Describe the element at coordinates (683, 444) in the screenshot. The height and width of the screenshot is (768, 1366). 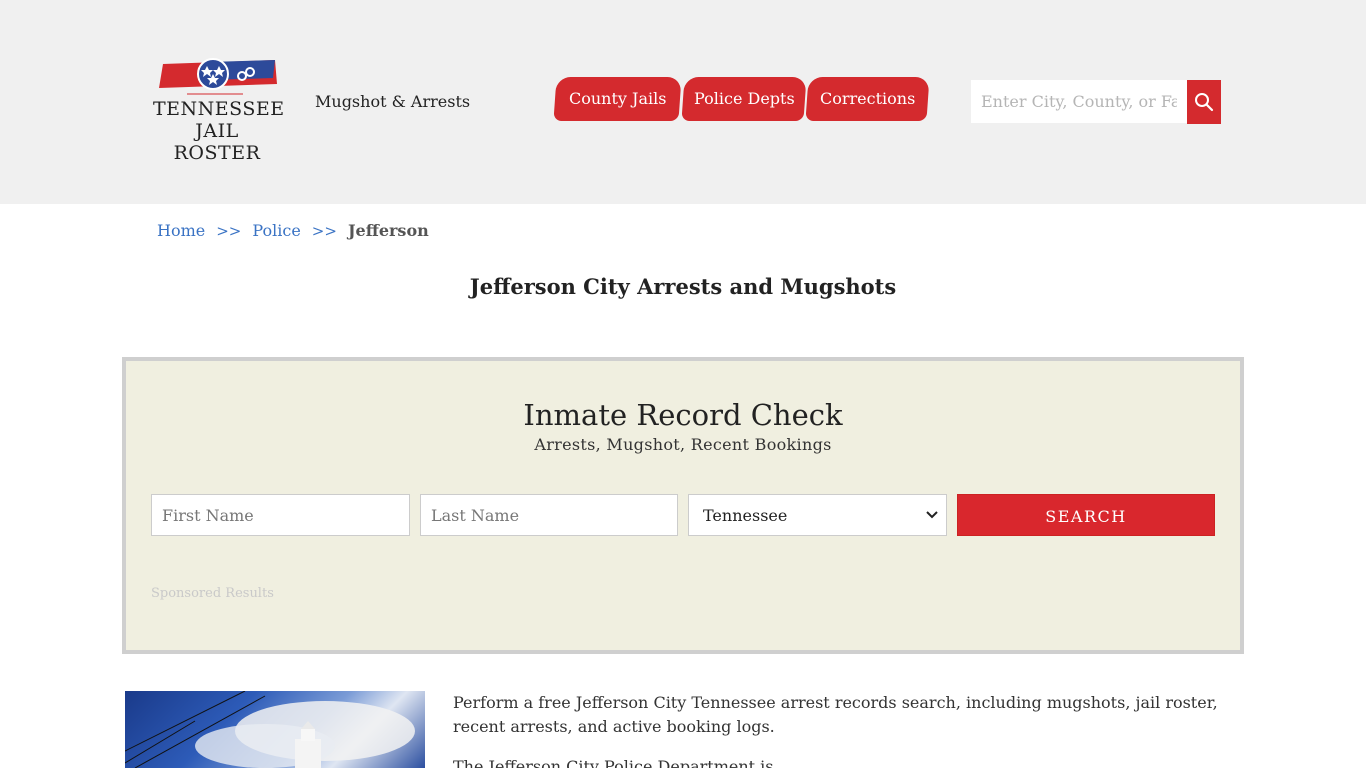
I see `panel-subtitle: Arrests, Mugshot, Recent Bookings` at that location.